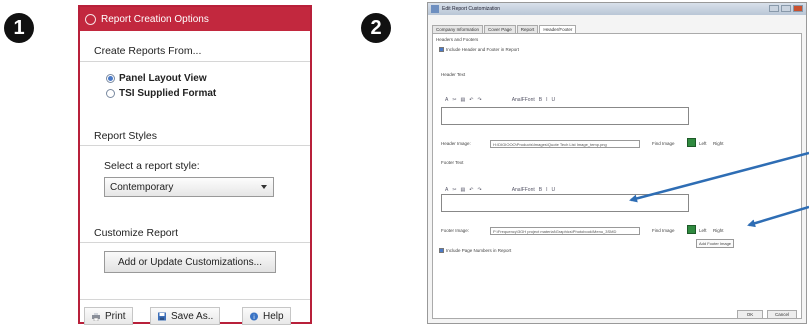  I want to click on annotation-arrows, so click(719, 189).